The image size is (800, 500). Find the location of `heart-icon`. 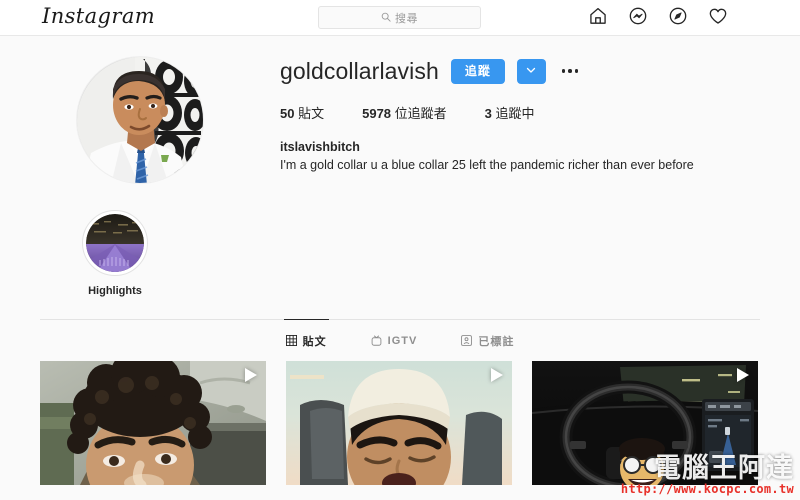

heart-icon is located at coordinates (718, 18).